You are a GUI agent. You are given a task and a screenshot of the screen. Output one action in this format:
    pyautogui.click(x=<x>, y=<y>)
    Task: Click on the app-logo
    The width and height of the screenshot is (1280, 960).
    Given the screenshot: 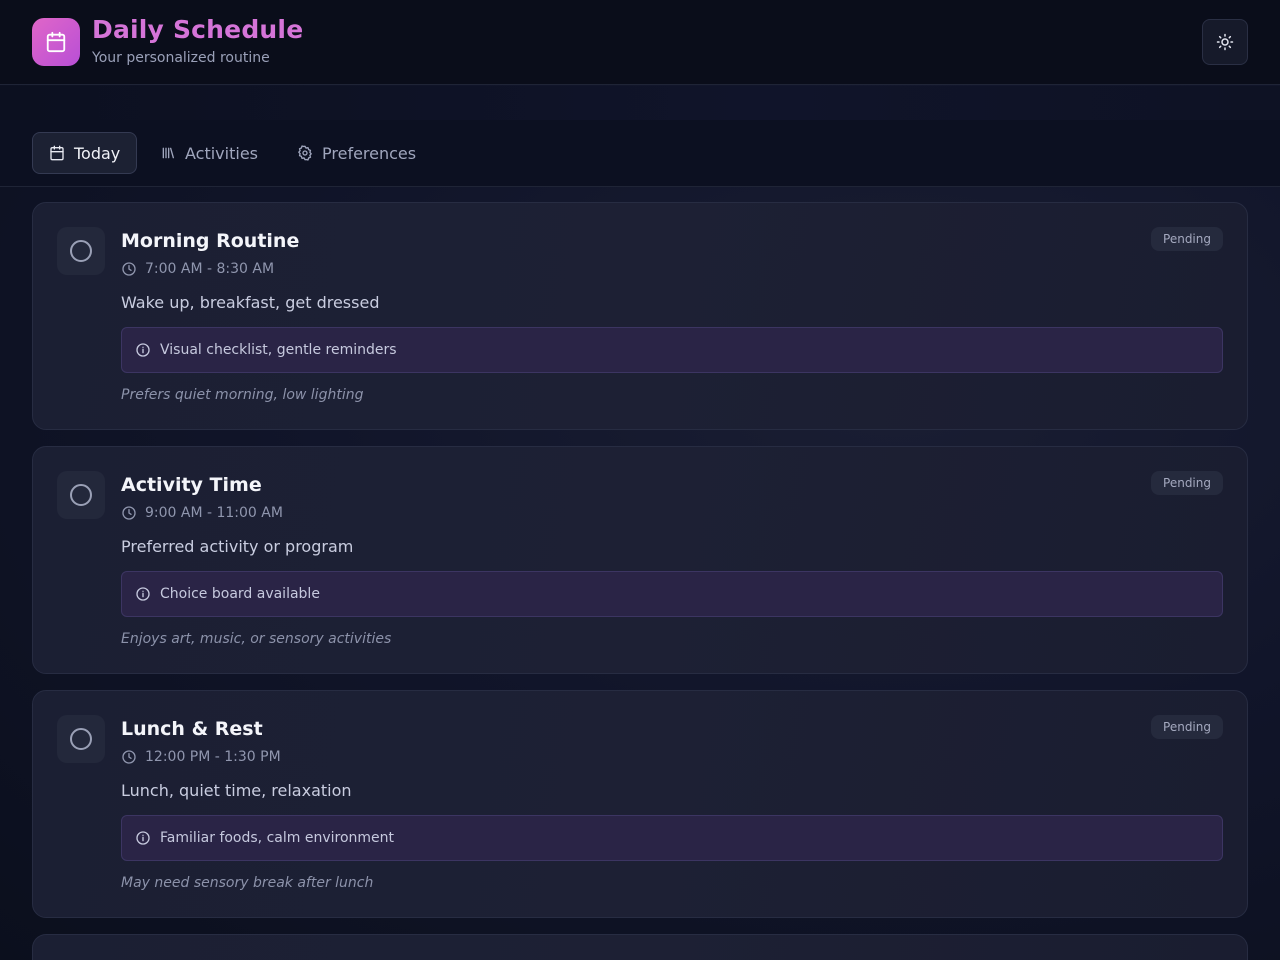 What is the action you would take?
    pyautogui.click(x=56, y=42)
    